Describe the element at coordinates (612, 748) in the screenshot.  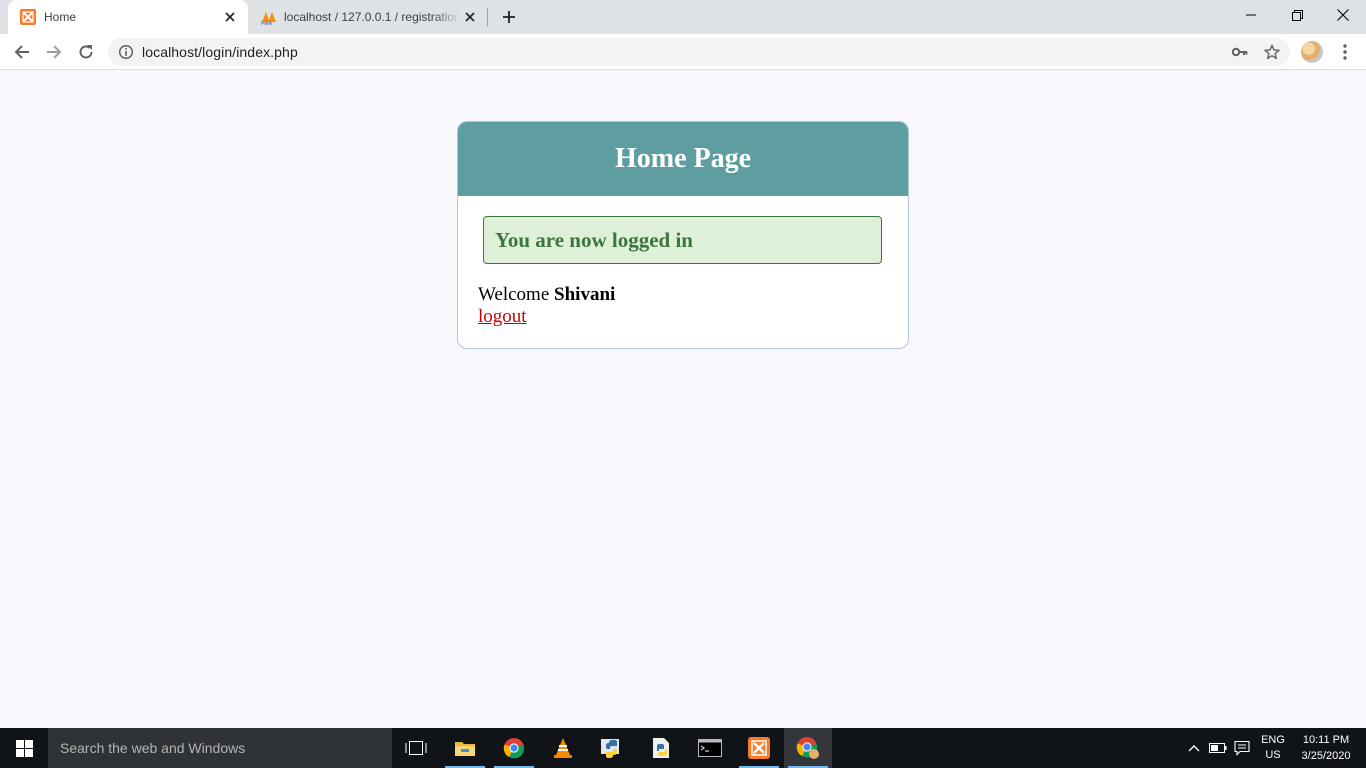
I see `python-icon` at that location.